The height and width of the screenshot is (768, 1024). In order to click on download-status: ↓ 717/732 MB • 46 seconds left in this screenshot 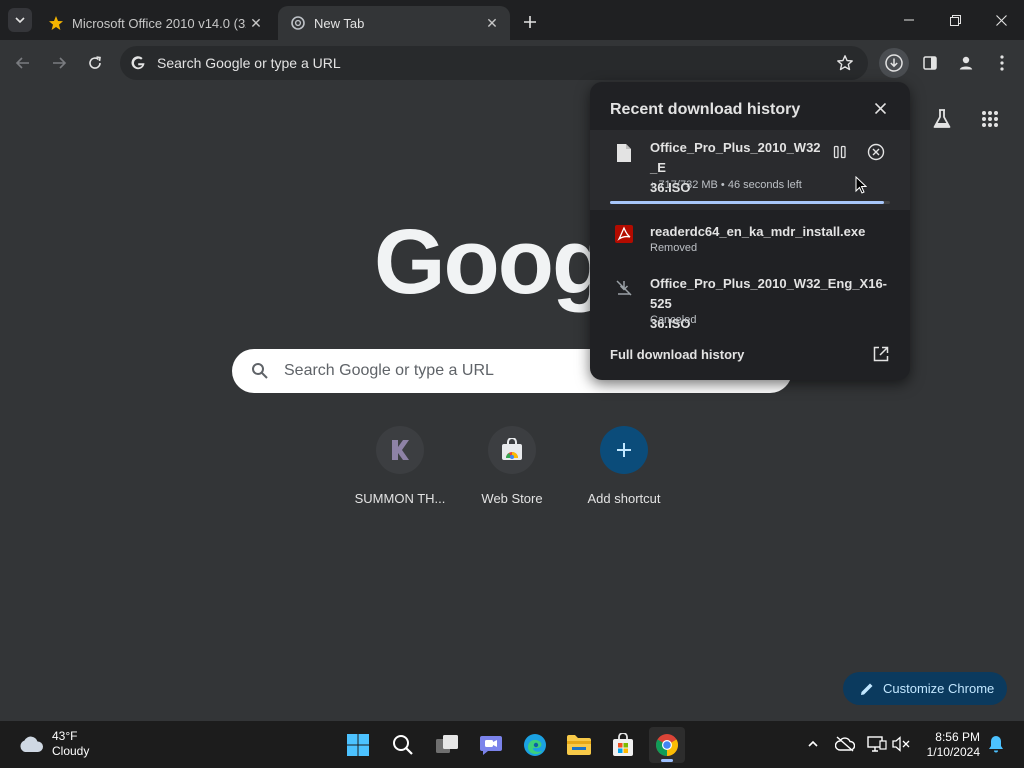, I will do `click(726, 185)`.